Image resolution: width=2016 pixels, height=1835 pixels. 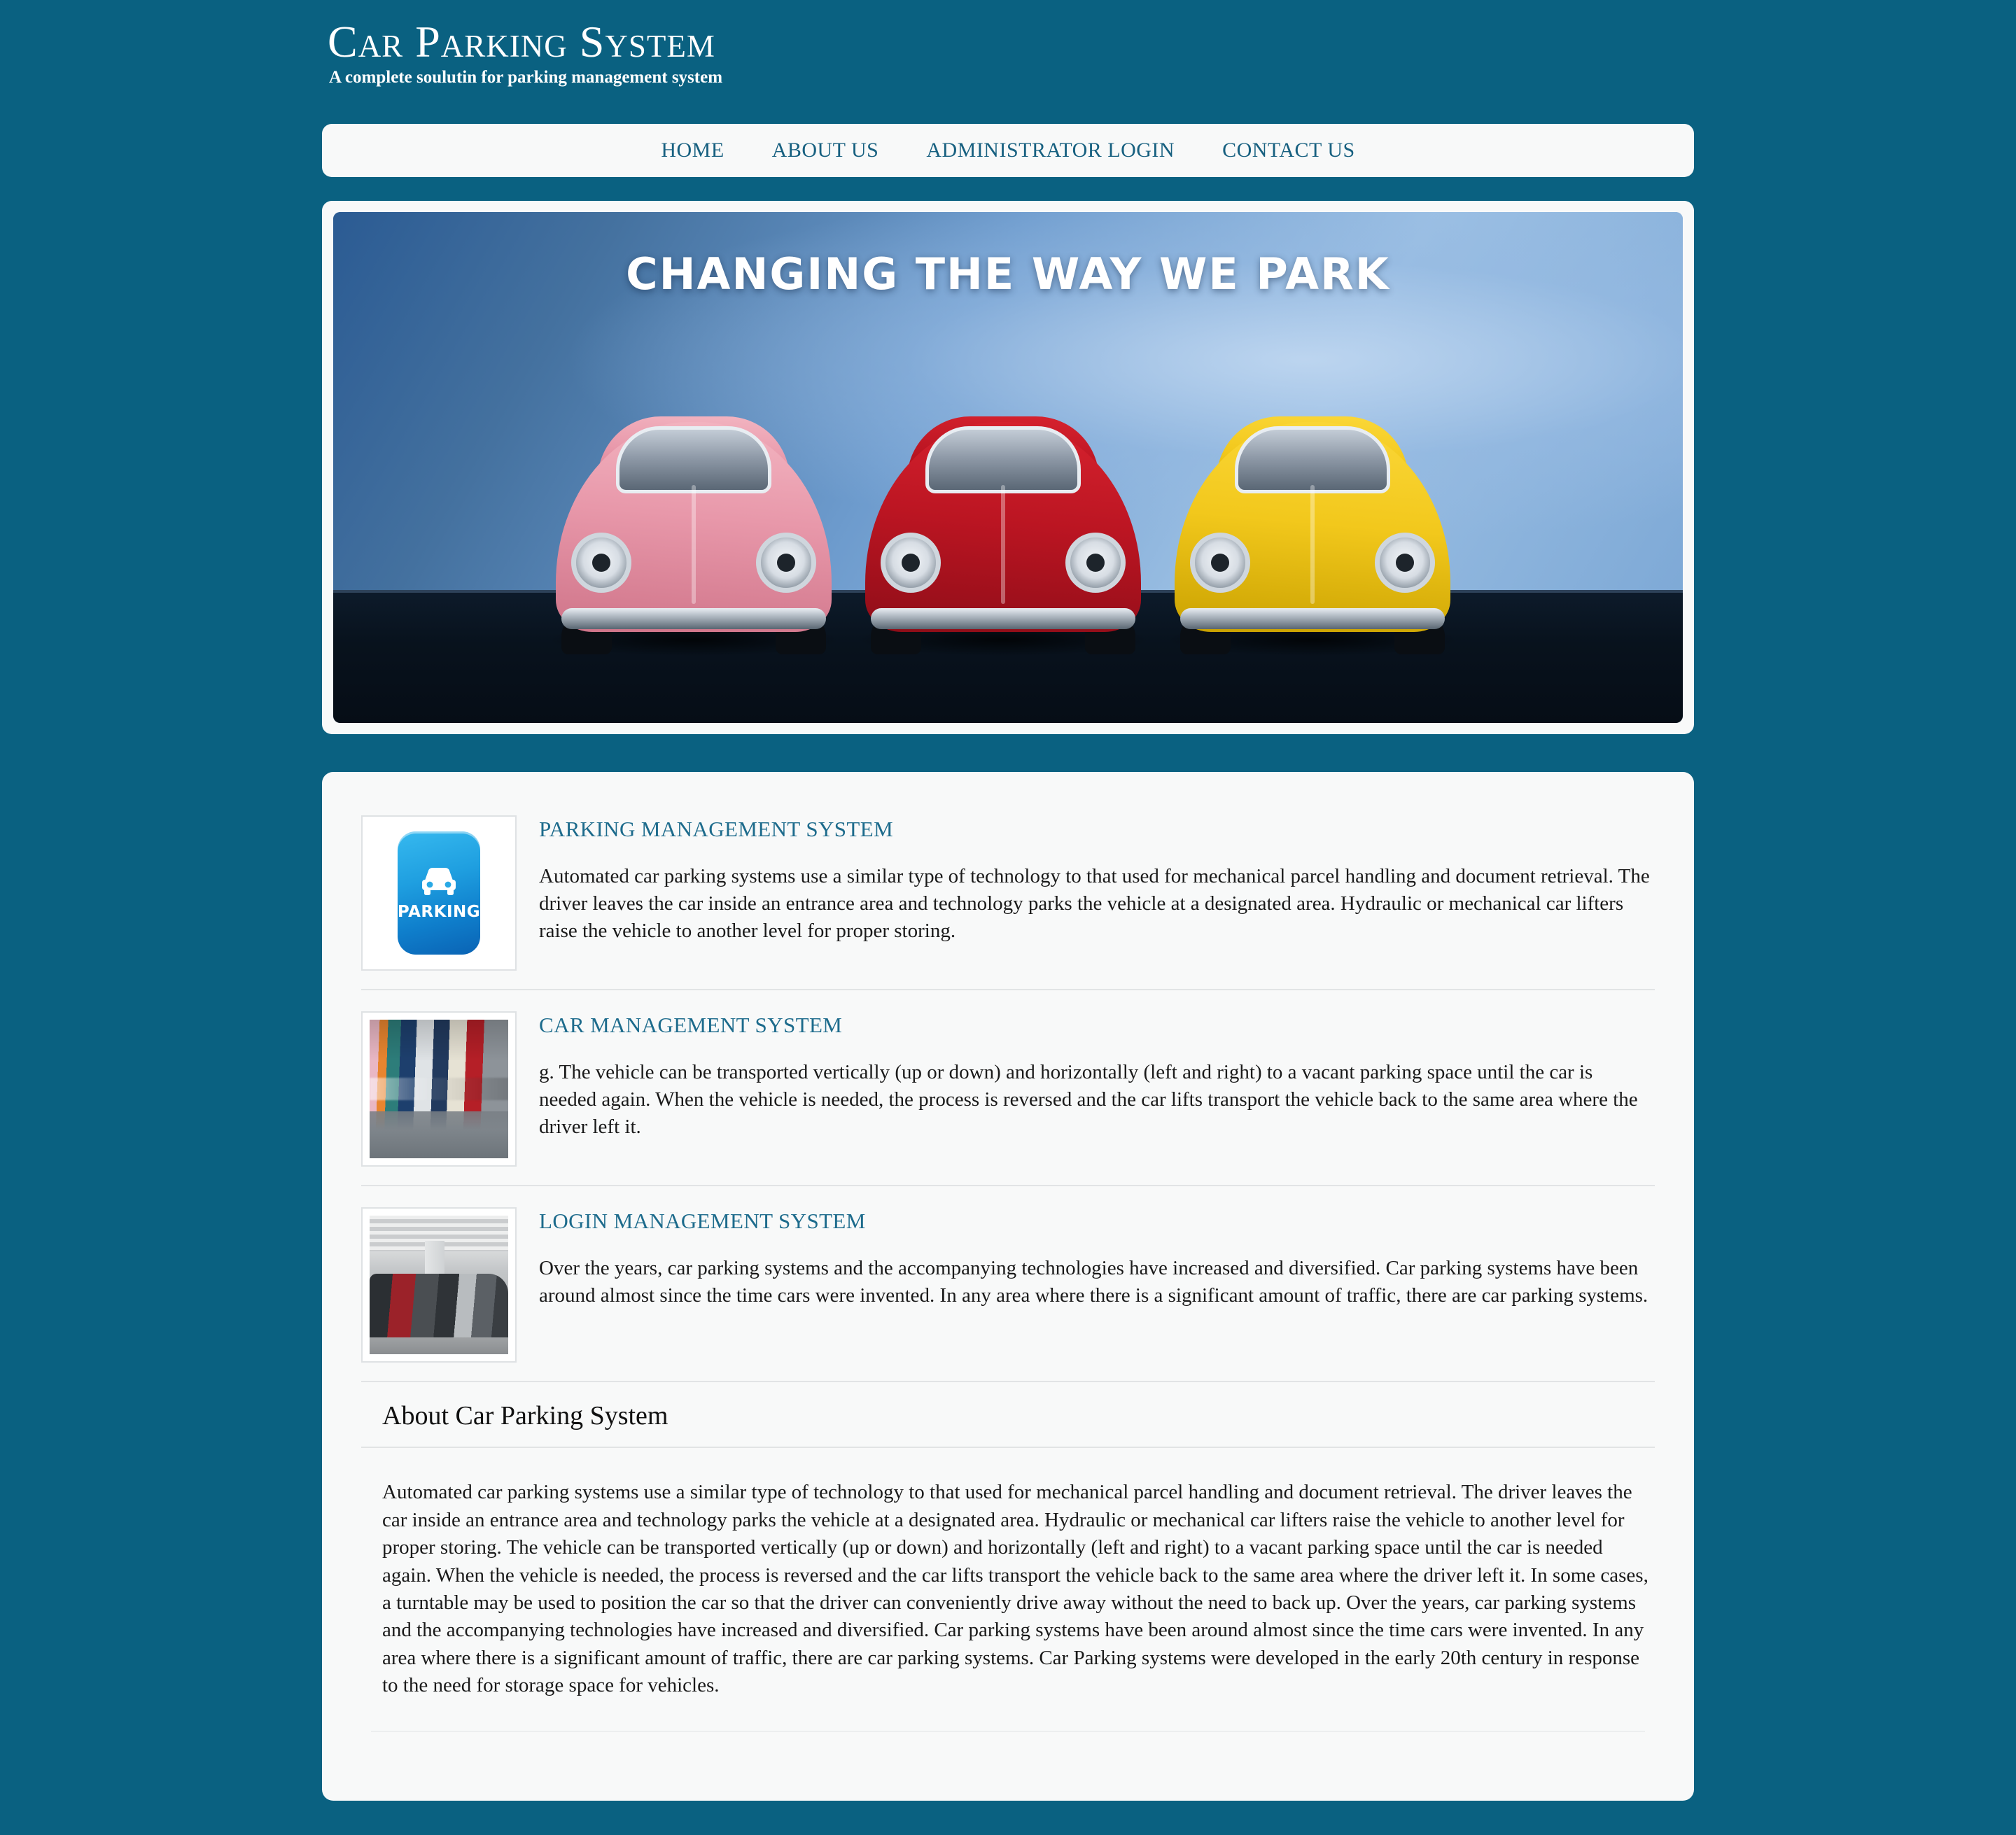 I want to click on car-glyph-icon, so click(x=439, y=882).